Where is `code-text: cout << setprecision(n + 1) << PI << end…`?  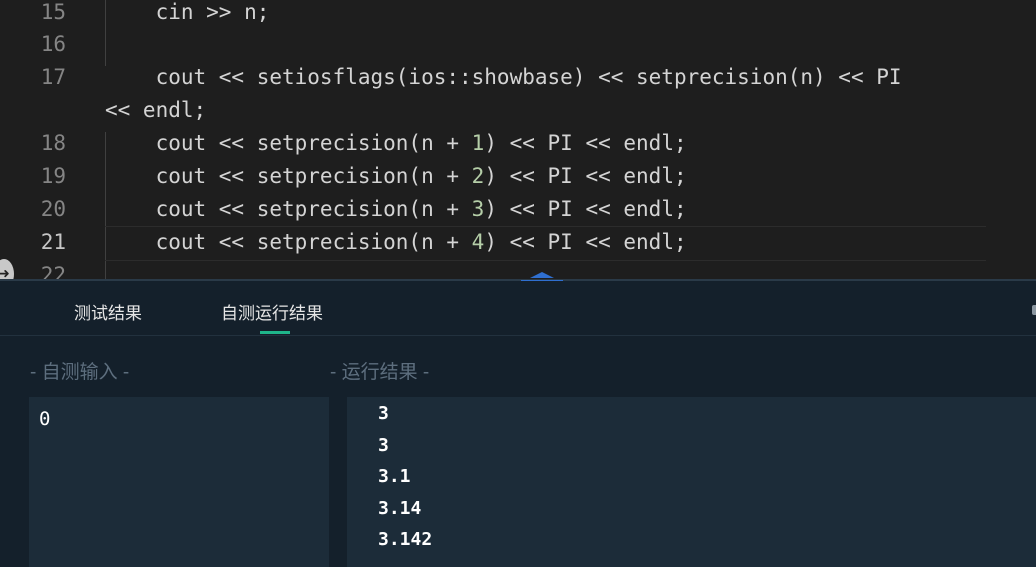 code-text: cout << setprecision(n + 1) << PI << end… is located at coordinates (396, 143).